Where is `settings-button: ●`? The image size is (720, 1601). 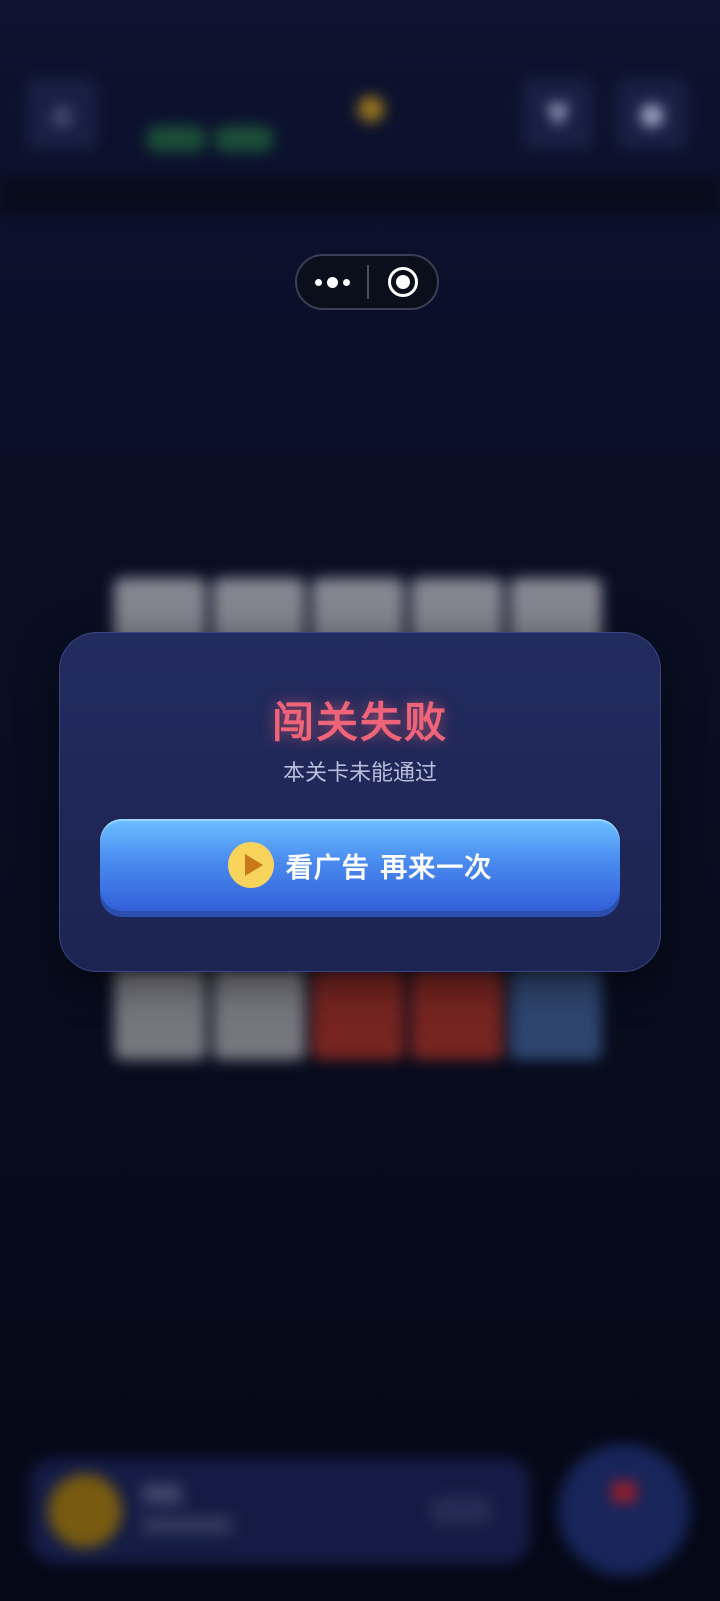 settings-button: ● is located at coordinates (652, 114).